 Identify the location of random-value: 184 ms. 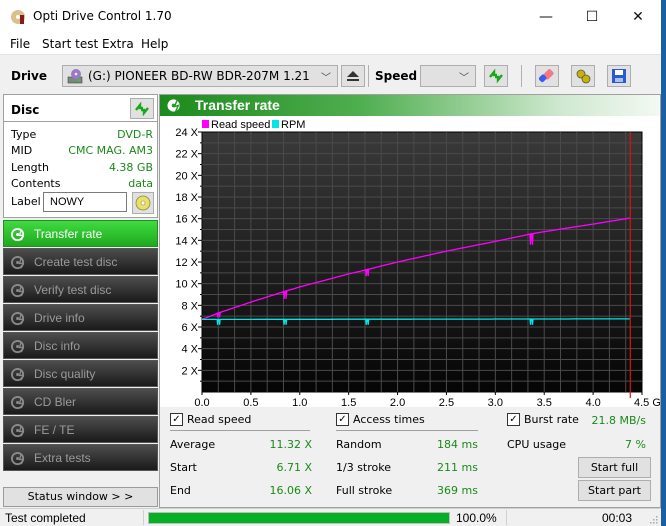
(457, 444).